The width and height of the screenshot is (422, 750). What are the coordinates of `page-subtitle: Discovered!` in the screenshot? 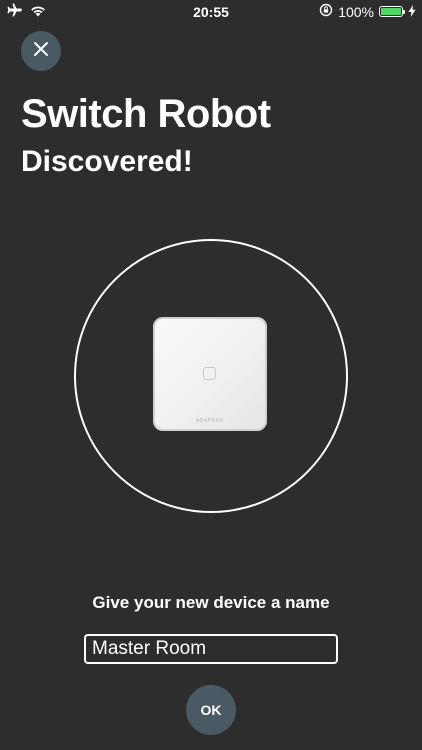 It's located at (107, 161).